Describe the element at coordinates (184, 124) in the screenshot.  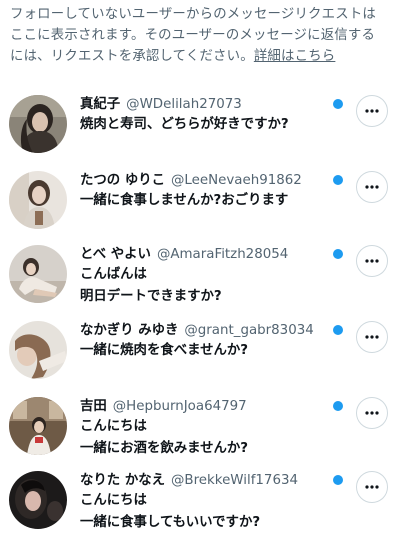
I see `message-preview: 焼肉と寿司、どちらが好きですか?` at that location.